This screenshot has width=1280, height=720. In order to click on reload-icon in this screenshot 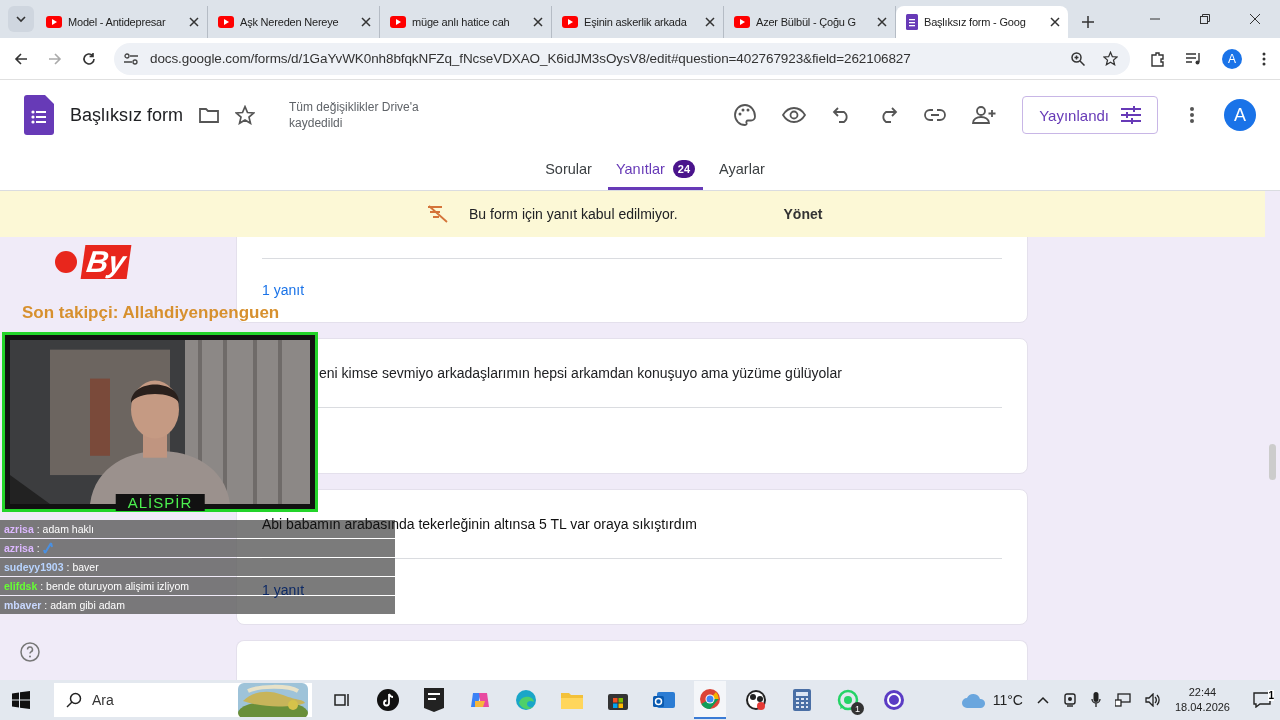, I will do `click(89, 58)`.